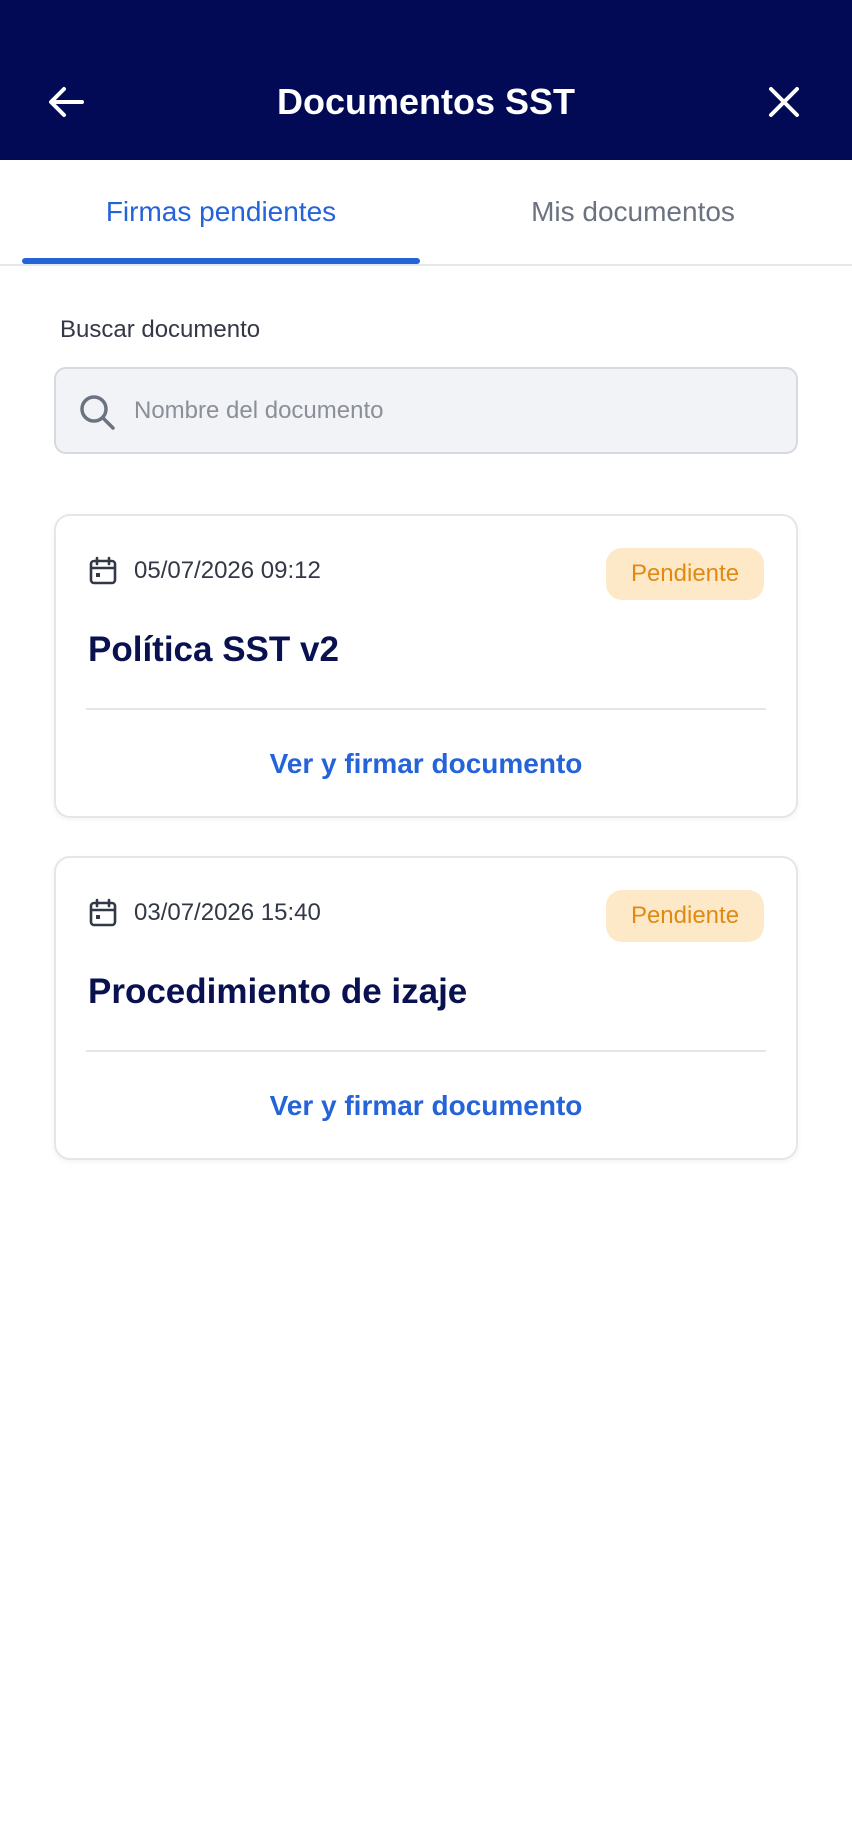 The image size is (852, 1846). Describe the element at coordinates (221, 212) in the screenshot. I see `tab-firmas-pendientes: Firmas pendientes` at that location.